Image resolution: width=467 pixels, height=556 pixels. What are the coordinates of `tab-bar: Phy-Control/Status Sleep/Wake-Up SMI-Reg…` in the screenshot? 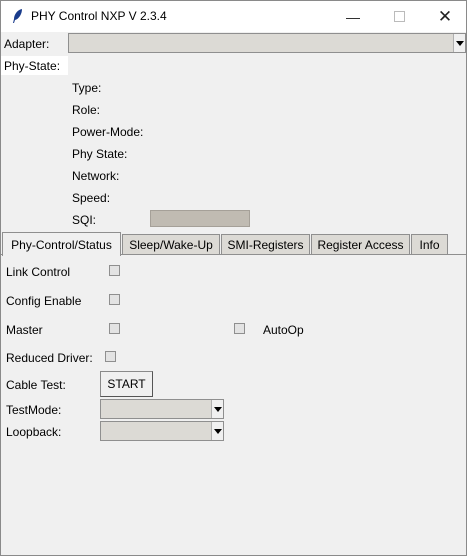 It's located at (233, 244).